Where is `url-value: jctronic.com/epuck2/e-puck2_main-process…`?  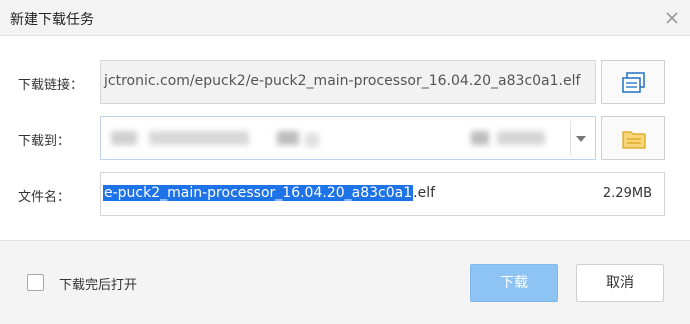 url-value: jctronic.com/epuck2/e-puck2_main-process… is located at coordinates (342, 81).